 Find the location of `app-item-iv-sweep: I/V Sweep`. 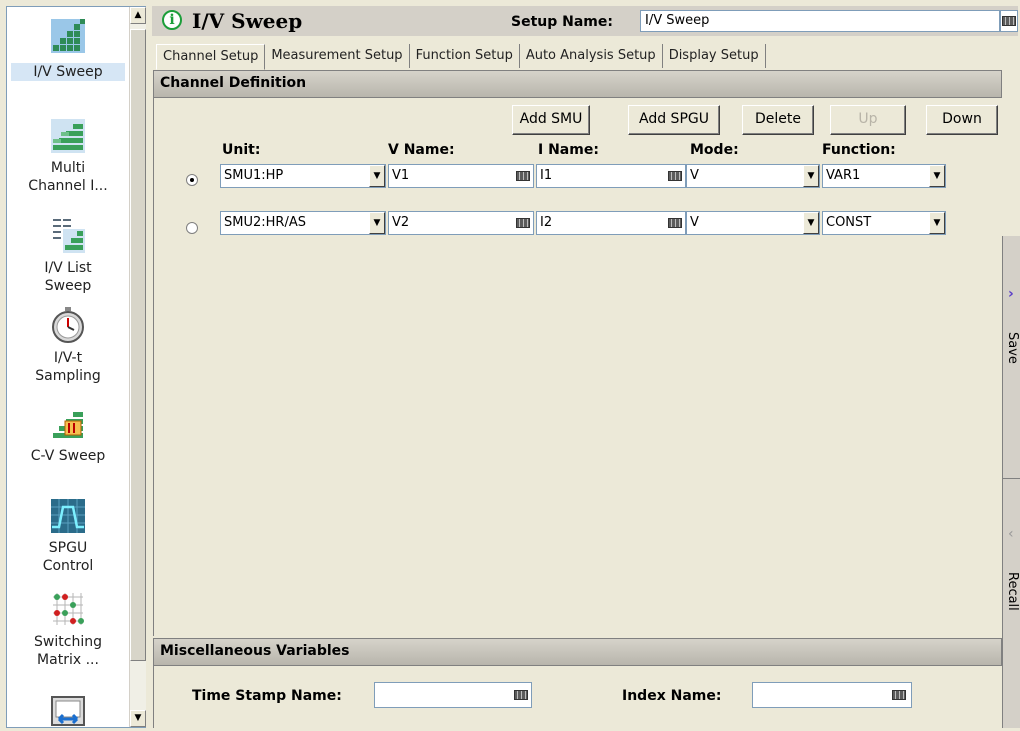

app-item-iv-sweep: I/V Sweep is located at coordinates (68, 48).